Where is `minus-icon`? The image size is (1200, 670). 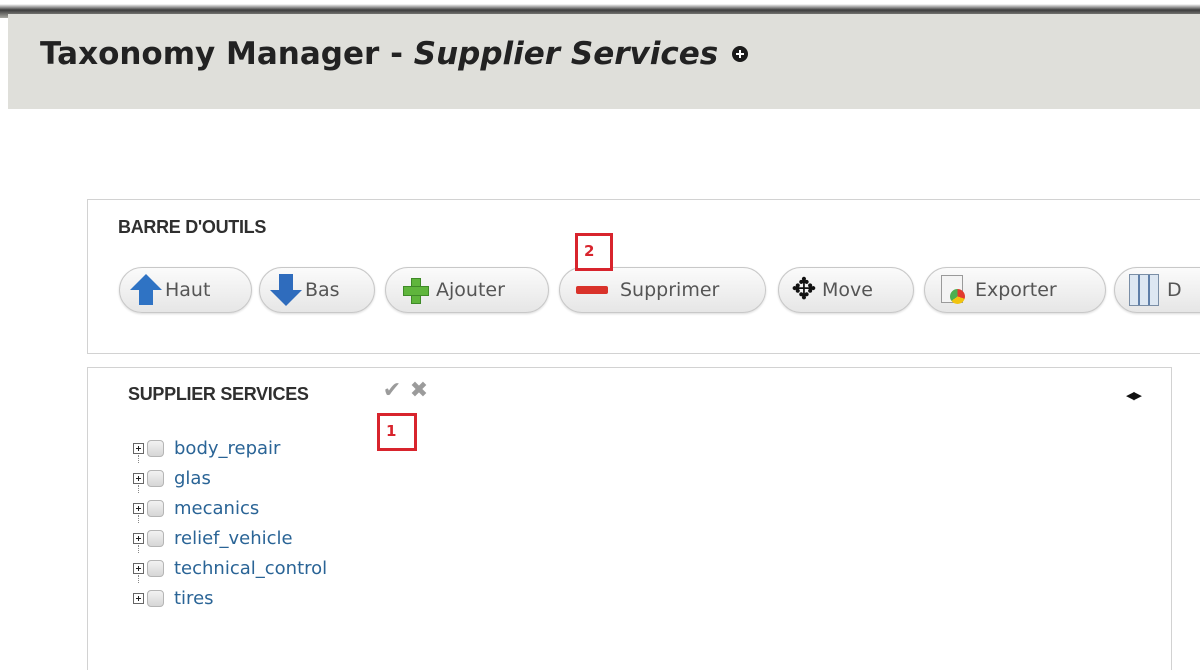
minus-icon is located at coordinates (592, 290).